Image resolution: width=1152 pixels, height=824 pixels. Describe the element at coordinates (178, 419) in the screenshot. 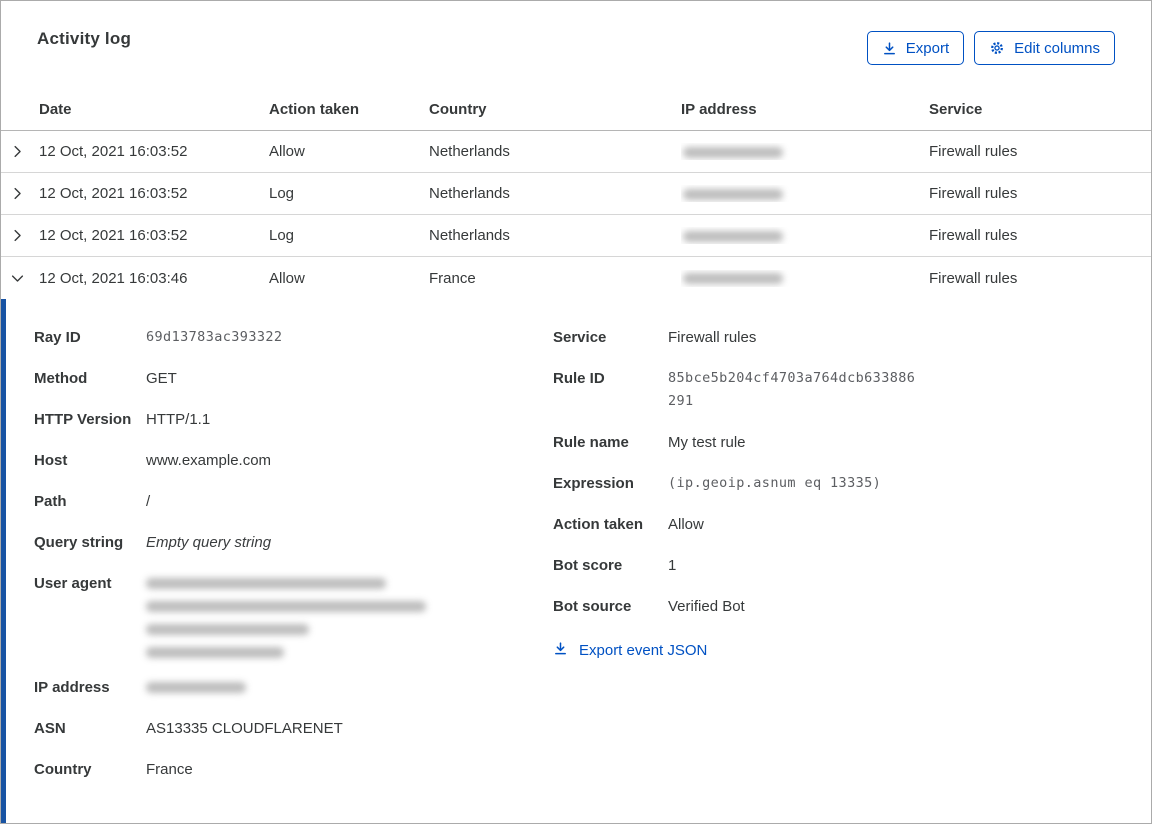

I see `detail-value: HTTP/1.1` at that location.